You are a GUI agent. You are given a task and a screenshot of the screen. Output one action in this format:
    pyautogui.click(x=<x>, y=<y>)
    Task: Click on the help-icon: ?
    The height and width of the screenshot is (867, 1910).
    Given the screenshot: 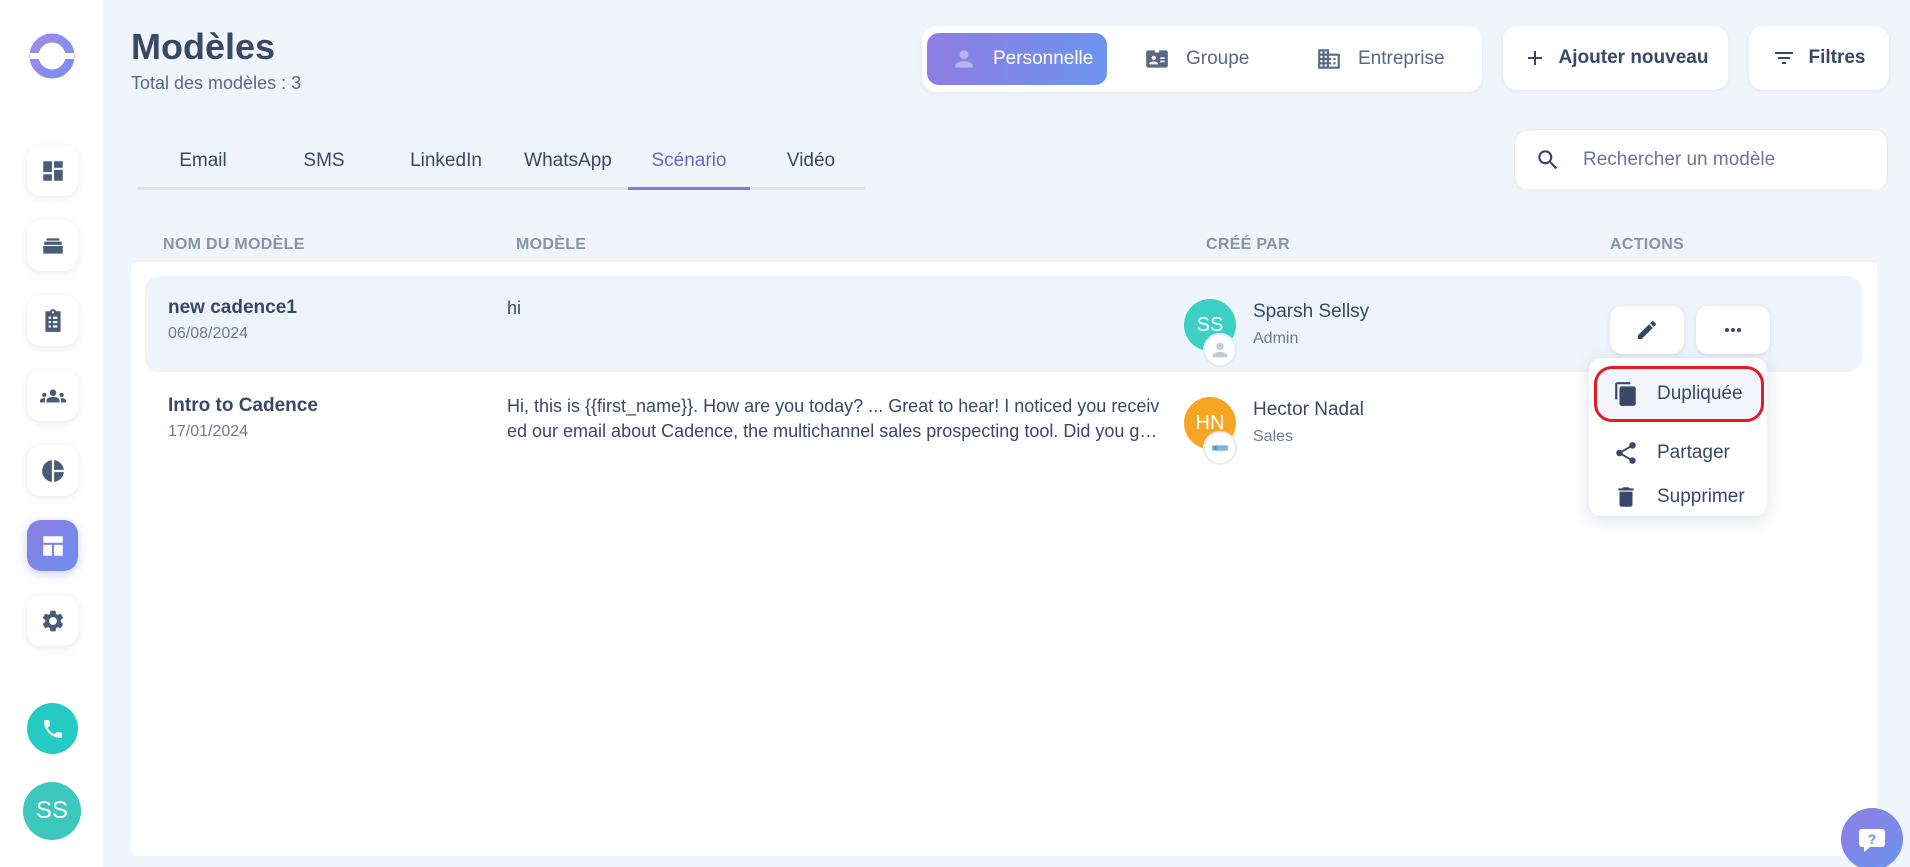 What is the action you would take?
    pyautogui.click(x=1872, y=840)
    